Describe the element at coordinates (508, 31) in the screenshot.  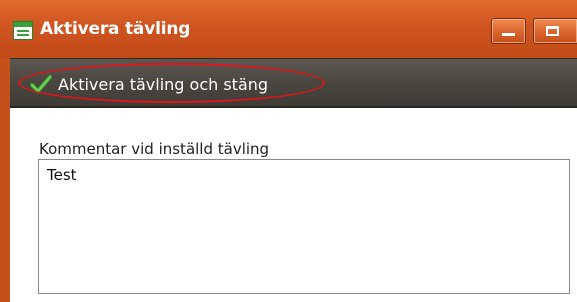
I see `minimize-button` at that location.